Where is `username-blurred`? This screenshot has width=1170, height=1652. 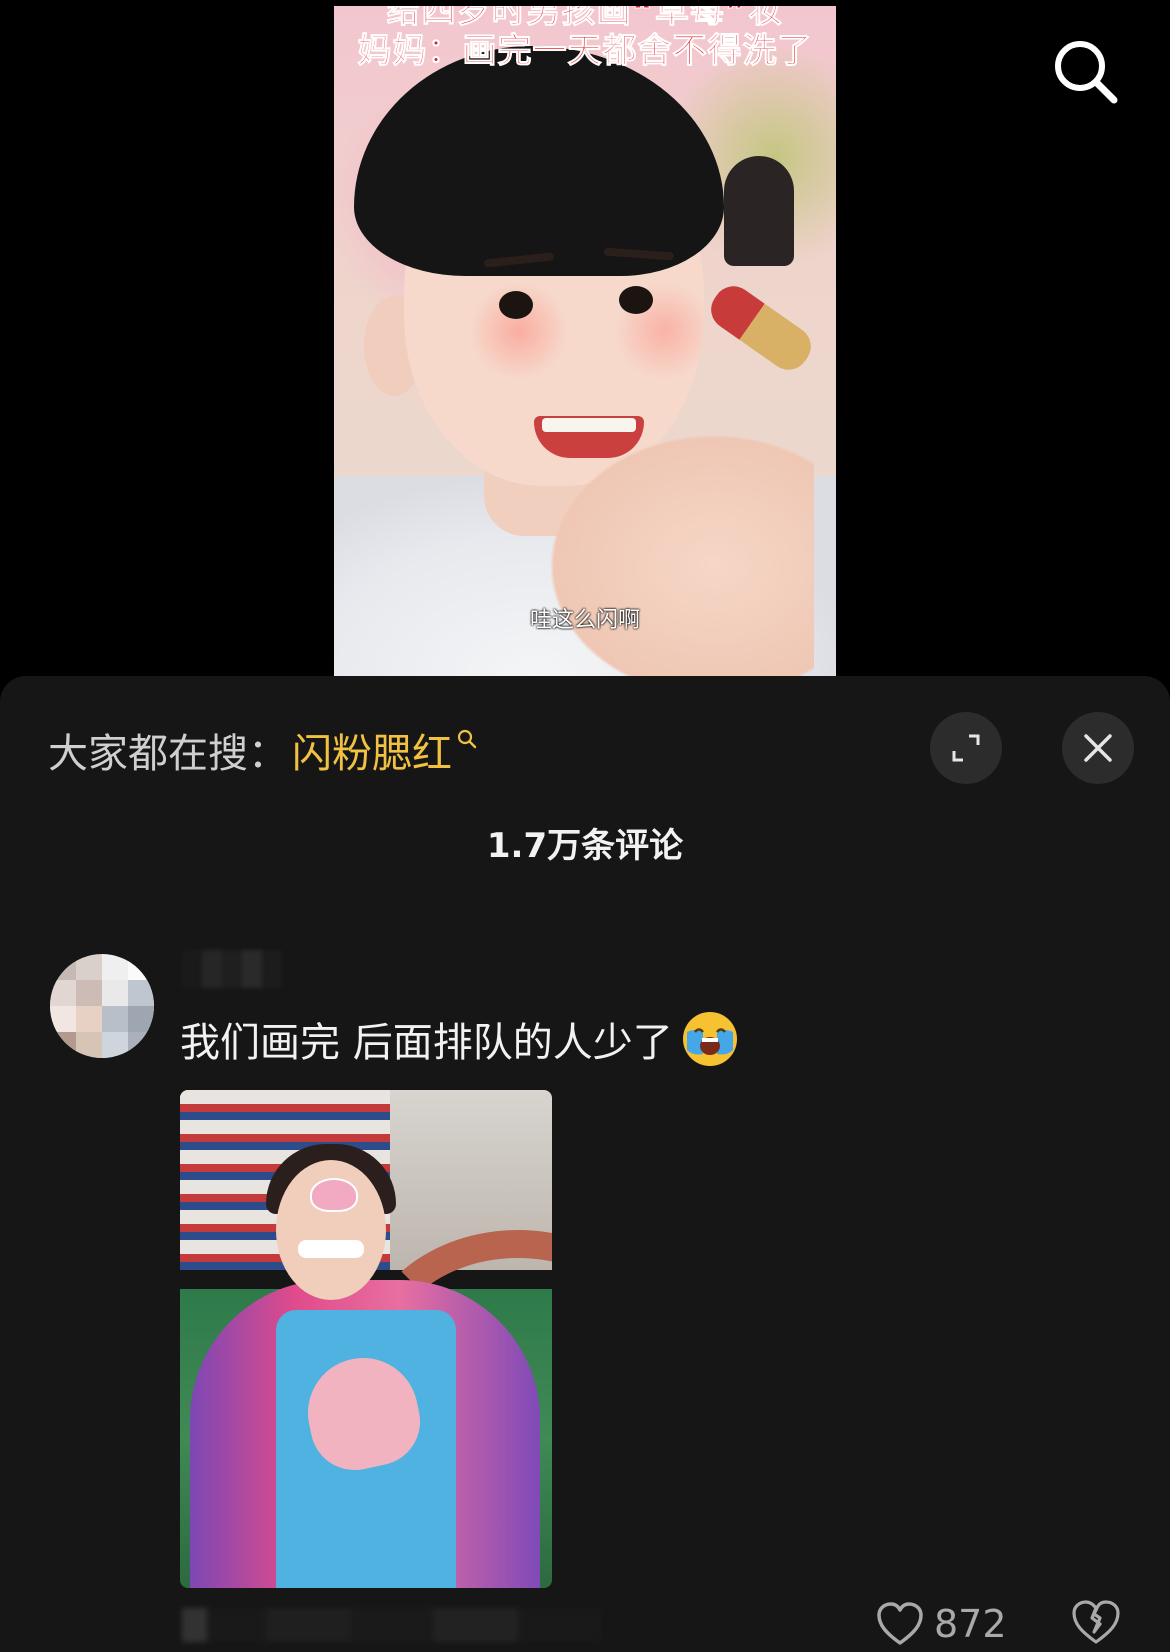 username-blurred is located at coordinates (232, 969).